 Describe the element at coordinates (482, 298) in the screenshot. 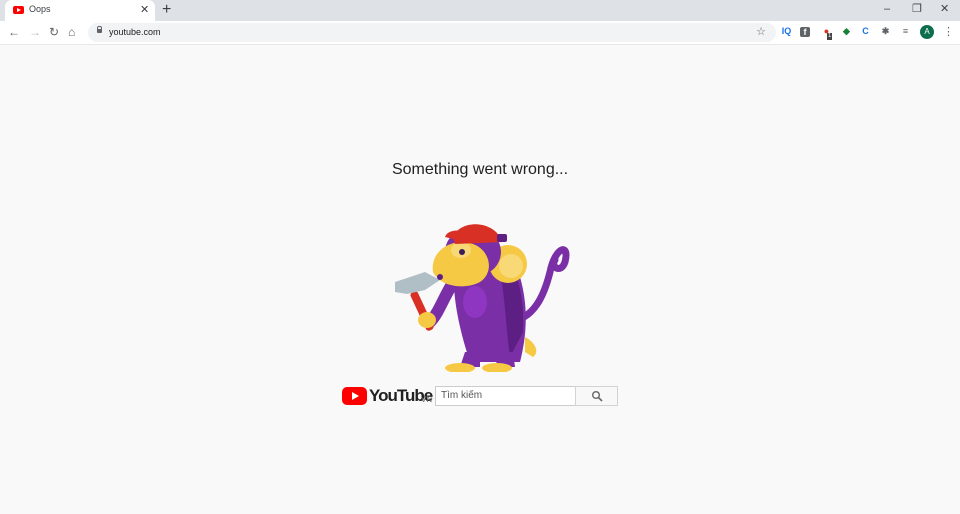

I see `monkey-illustration-icon` at that location.